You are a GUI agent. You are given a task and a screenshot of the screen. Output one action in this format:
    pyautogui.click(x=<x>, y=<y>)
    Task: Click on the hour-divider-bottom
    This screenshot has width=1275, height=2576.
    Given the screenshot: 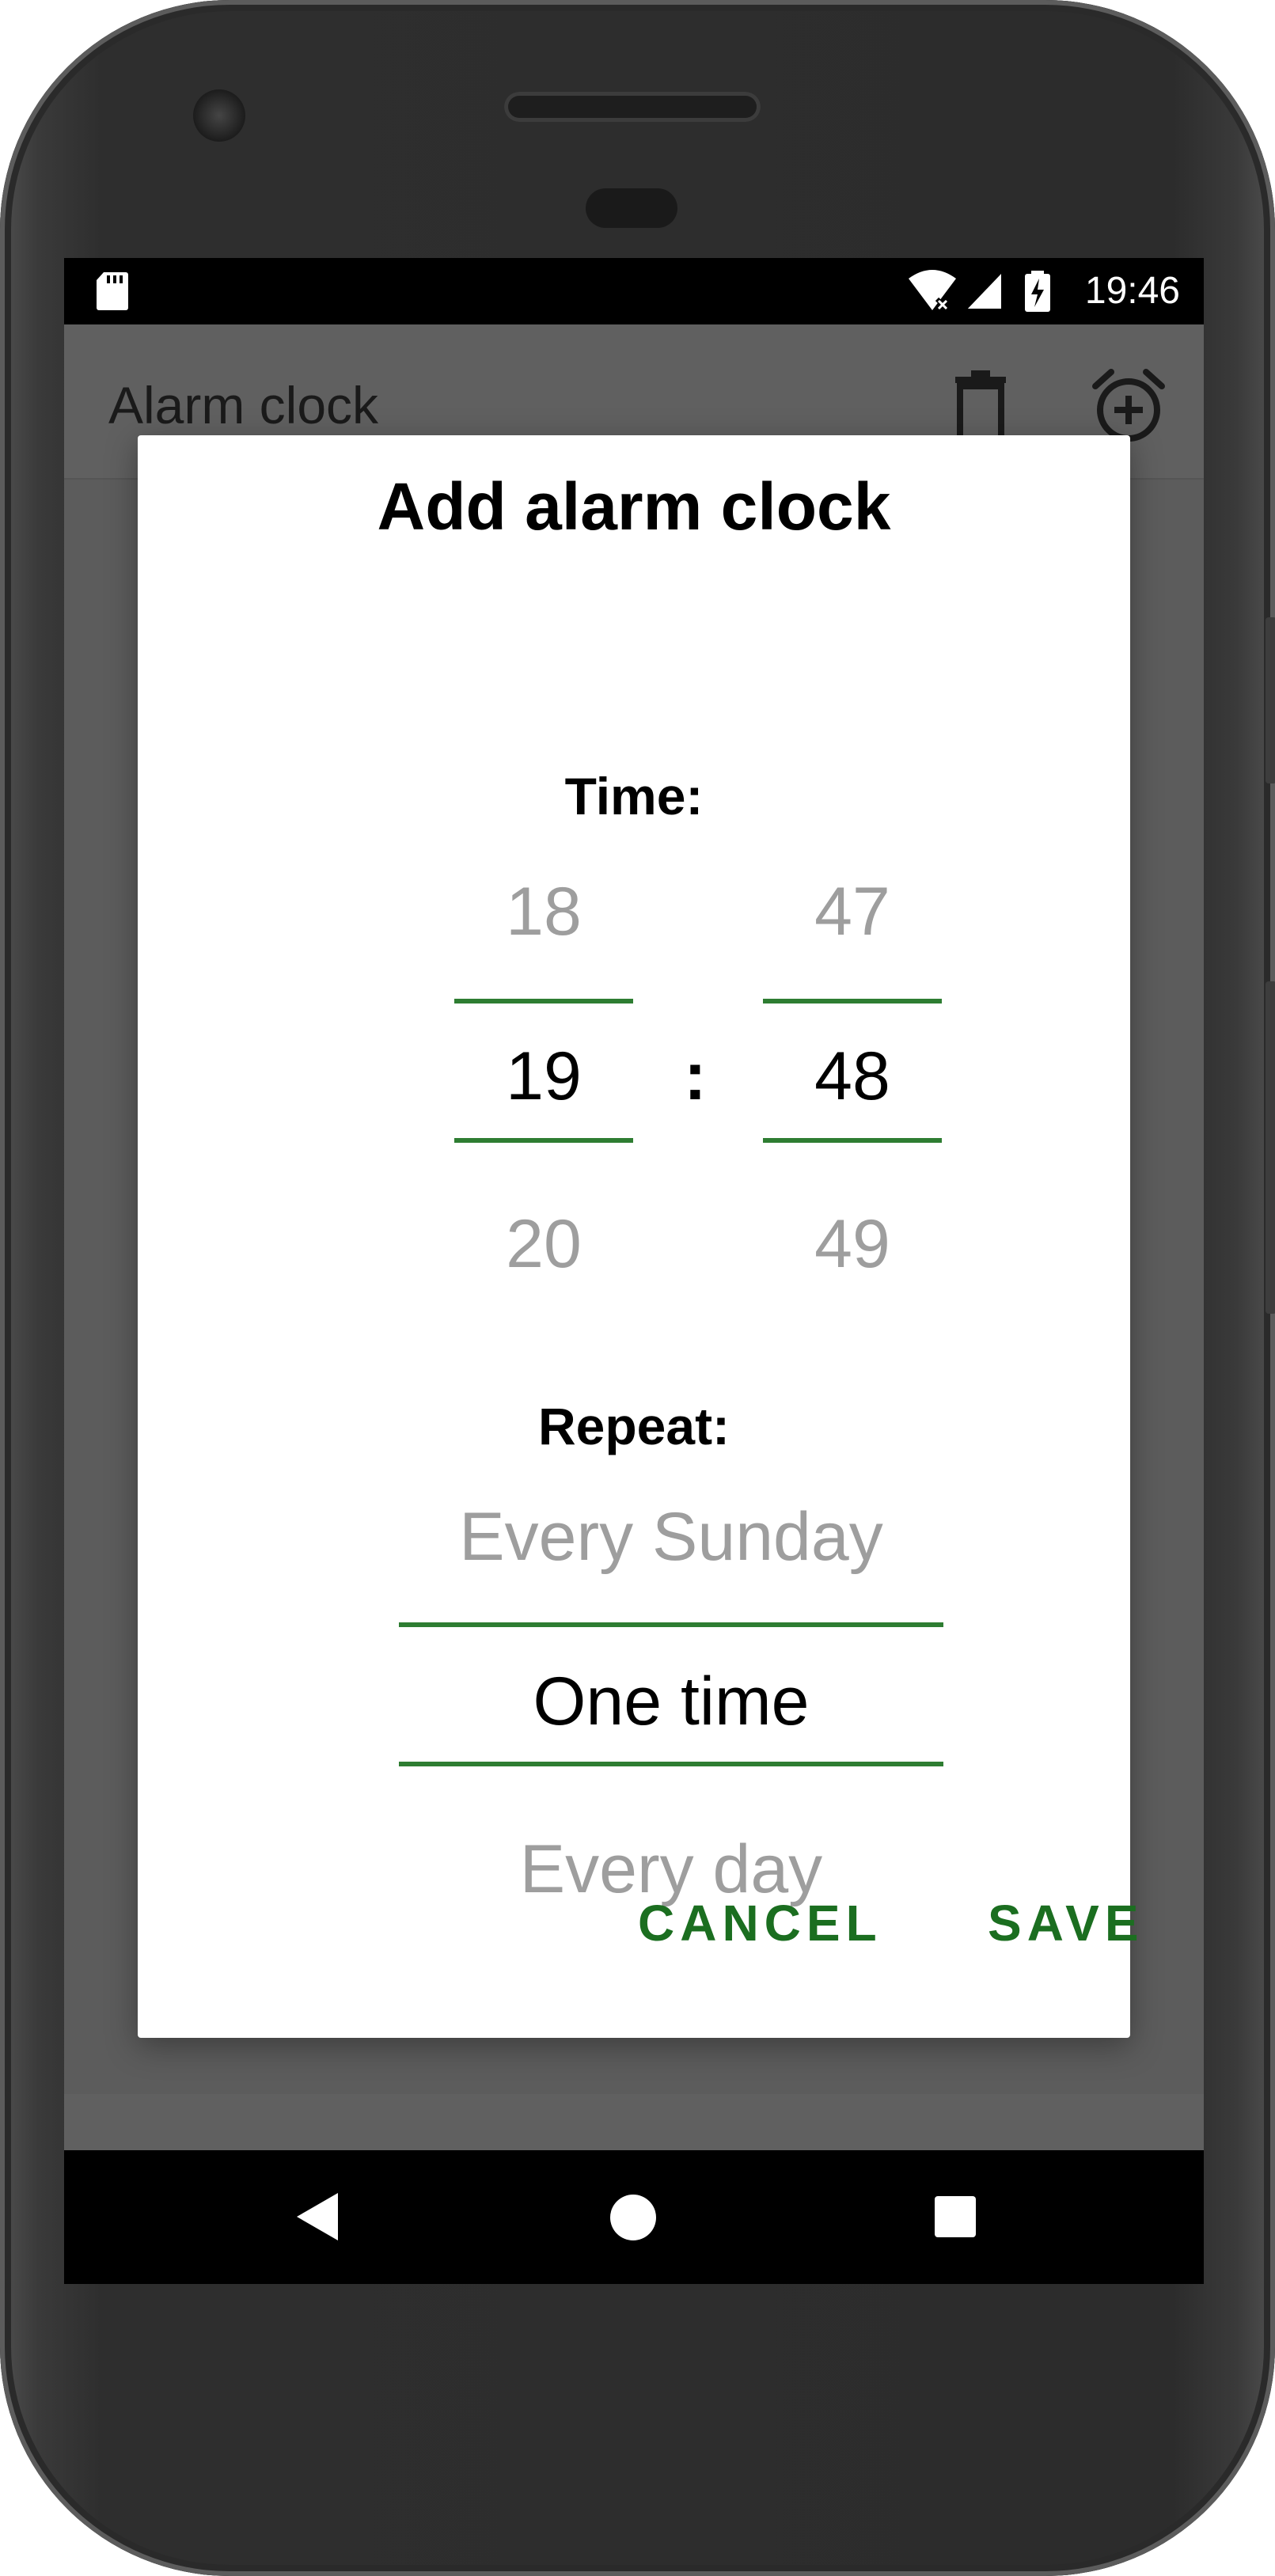 What is the action you would take?
    pyautogui.click(x=543, y=1140)
    